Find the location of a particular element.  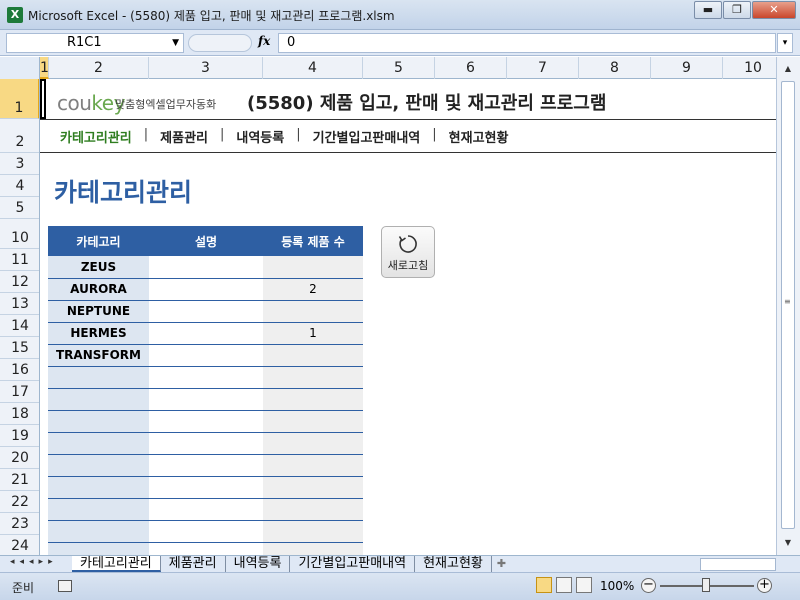

row-header: 14 is located at coordinates (19, 326).